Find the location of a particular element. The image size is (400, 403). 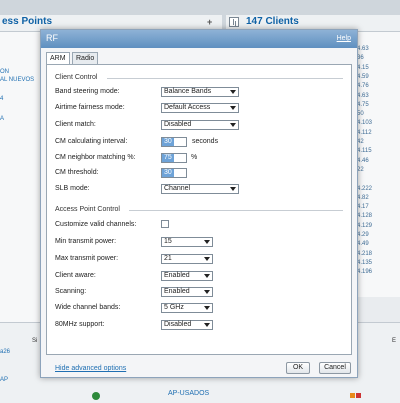

client-list-item: 4.29 is located at coordinates (363, 236).